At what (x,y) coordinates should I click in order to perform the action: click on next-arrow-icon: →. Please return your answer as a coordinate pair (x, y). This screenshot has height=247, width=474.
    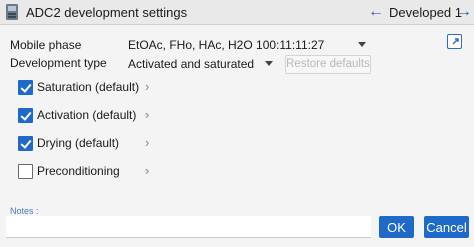
    Looking at the image, I should click on (464, 12).